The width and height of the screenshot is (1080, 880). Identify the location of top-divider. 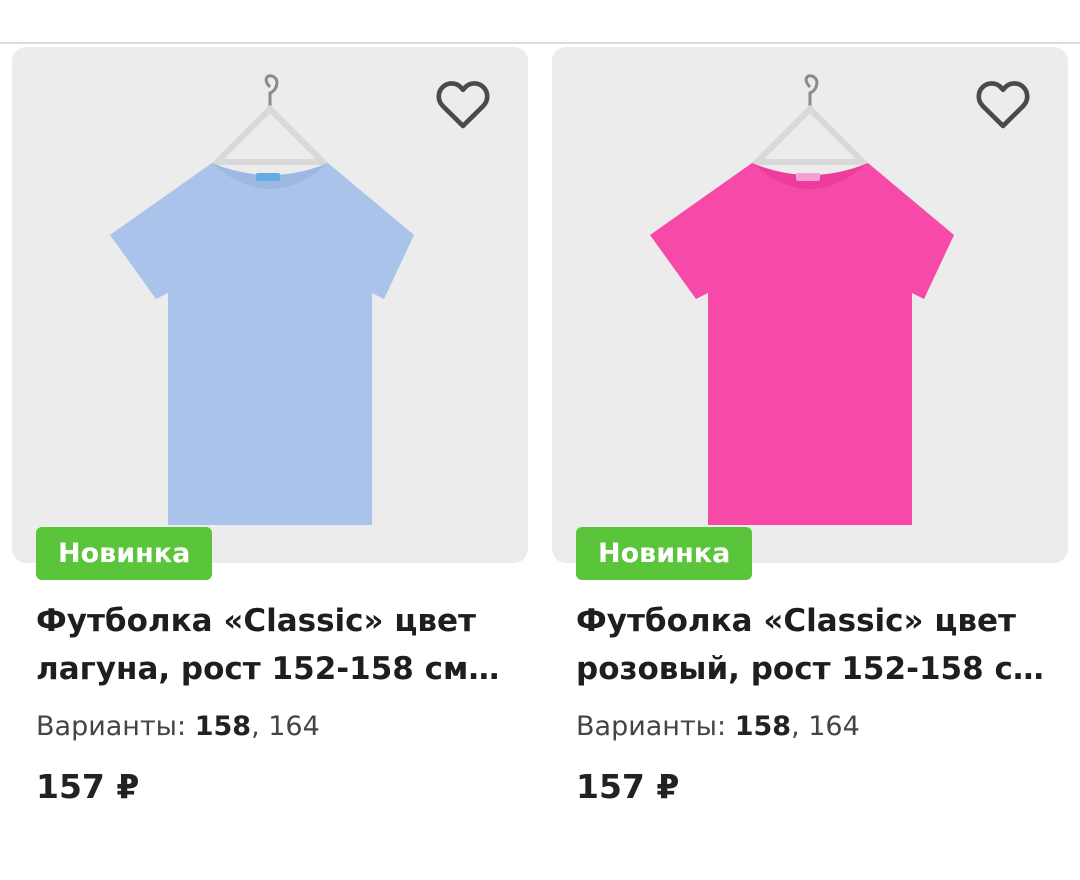
(540, 43).